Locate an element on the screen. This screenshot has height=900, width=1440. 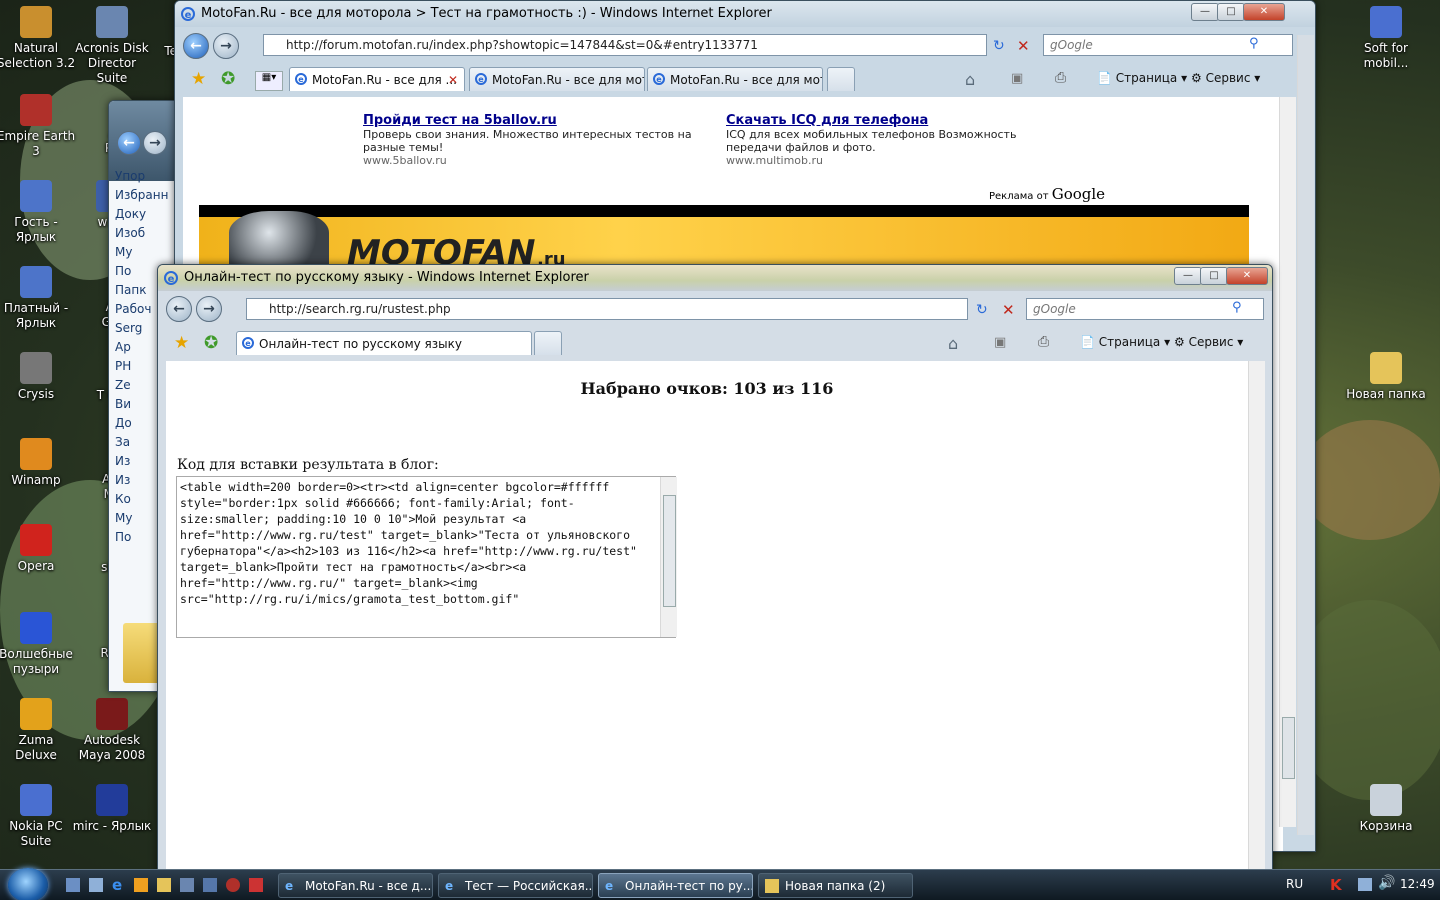
tab-motofan: e MotoFan.Ru - все для ... ✕ is located at coordinates (377, 79).